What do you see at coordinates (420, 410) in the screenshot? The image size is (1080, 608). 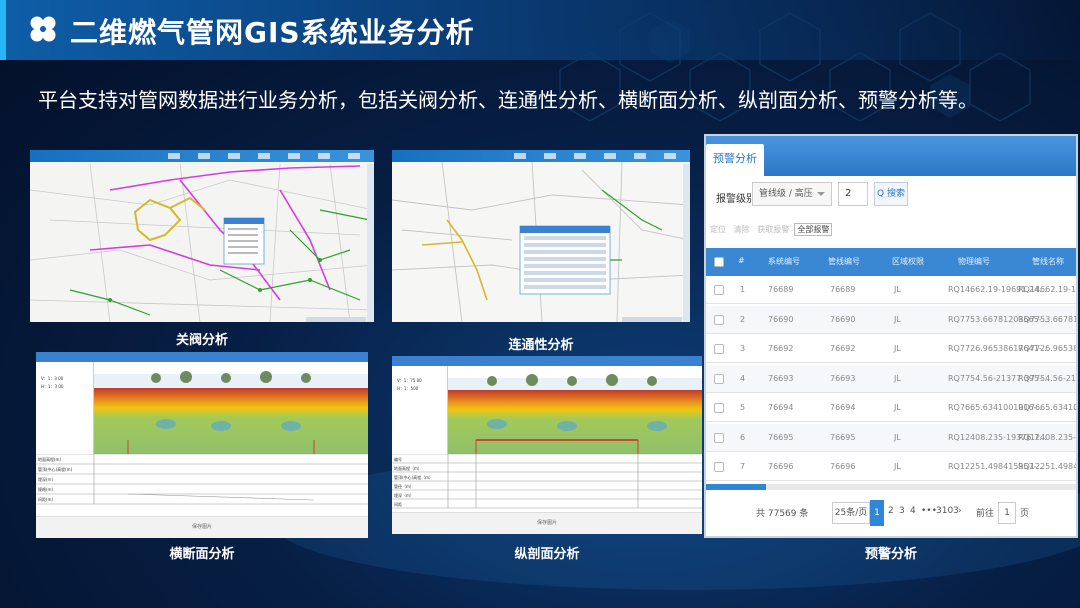 I see `profile-params: V：1：75 00 H：1：500` at bounding box center [420, 410].